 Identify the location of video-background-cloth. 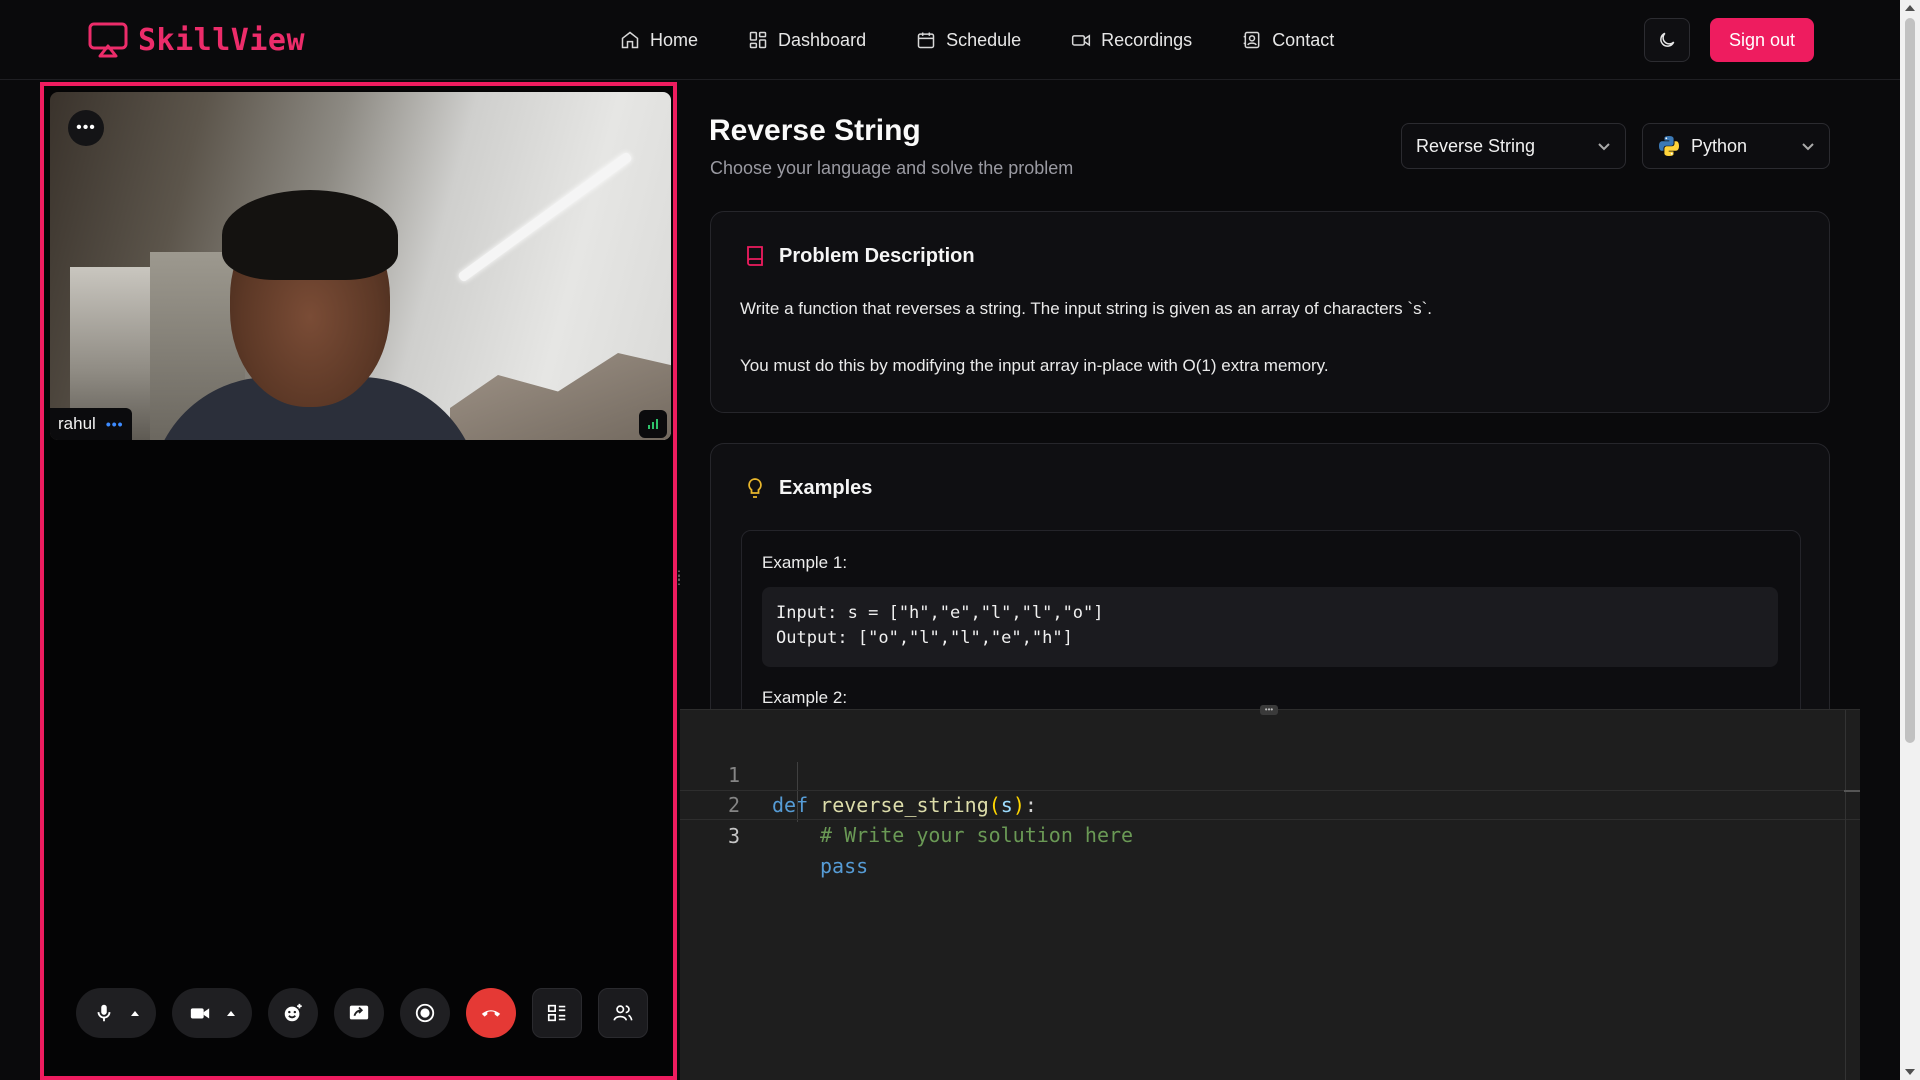
(560, 396).